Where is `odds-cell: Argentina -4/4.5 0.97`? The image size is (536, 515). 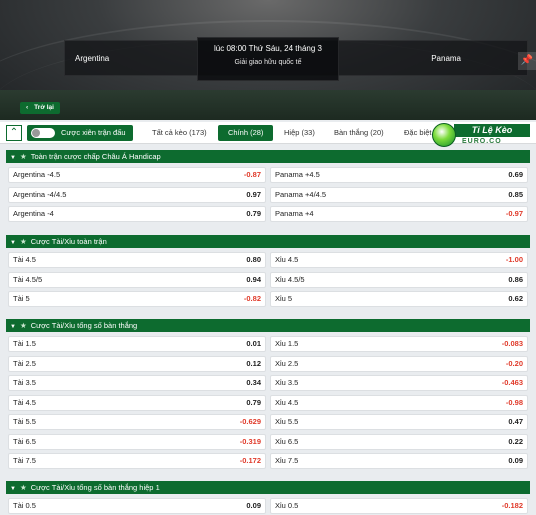
odds-cell: Argentina -4/4.5 0.97 is located at coordinates (137, 194).